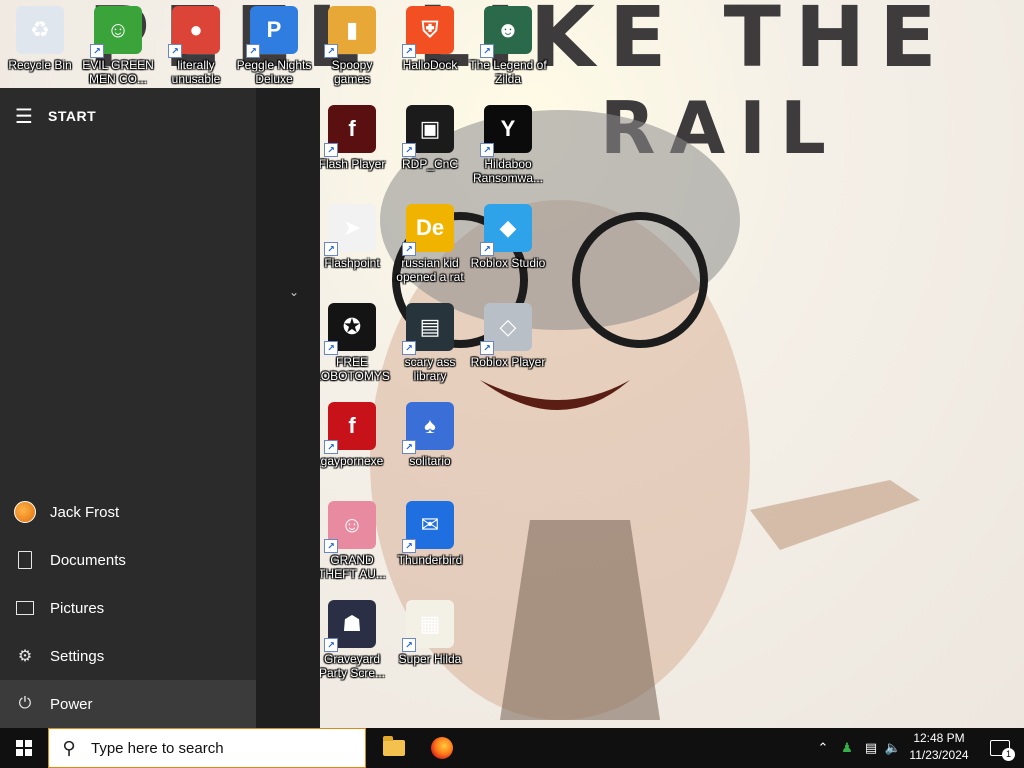 The image size is (1024, 768). What do you see at coordinates (25, 560) in the screenshot?
I see `document-icon` at bounding box center [25, 560].